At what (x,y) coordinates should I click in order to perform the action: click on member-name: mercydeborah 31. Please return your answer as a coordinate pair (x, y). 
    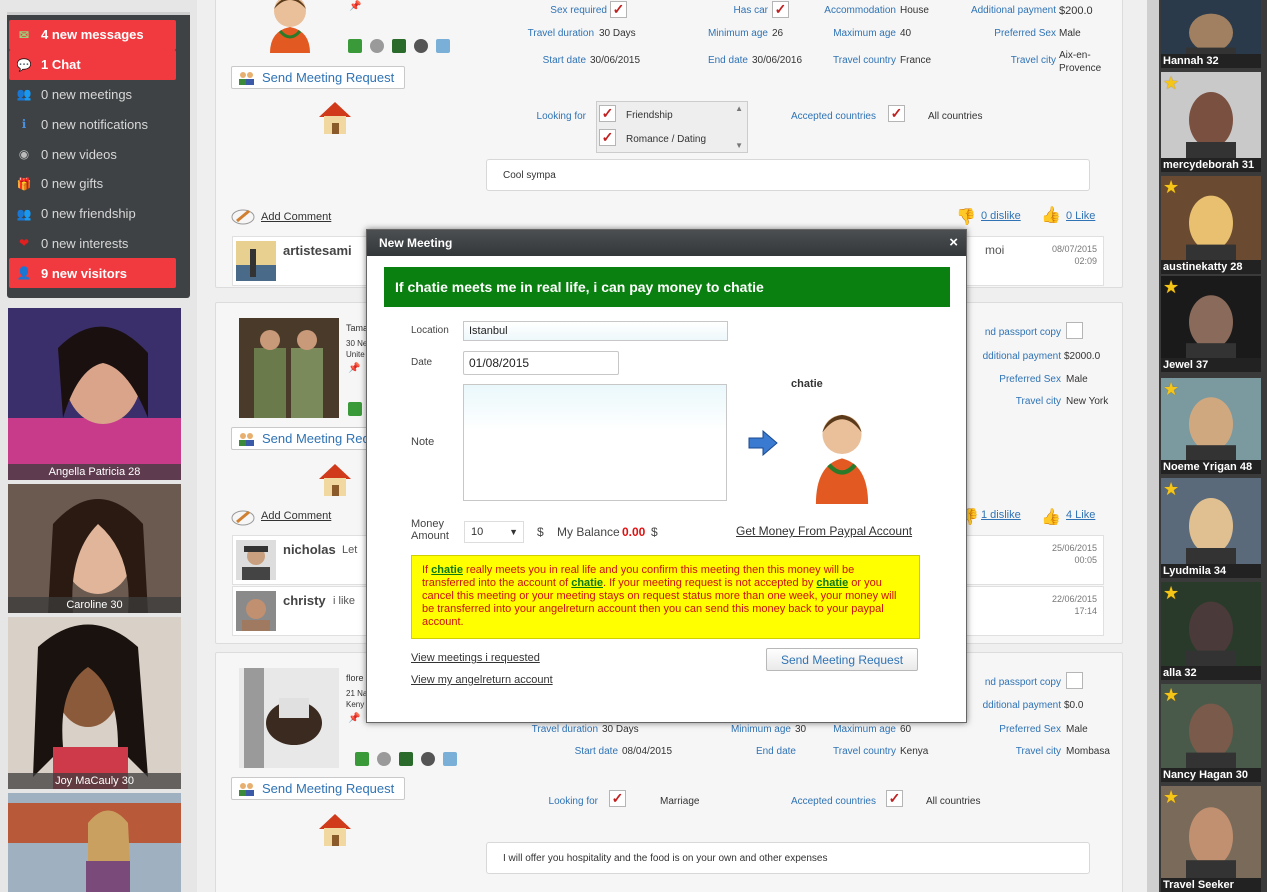
    Looking at the image, I should click on (1211, 165).